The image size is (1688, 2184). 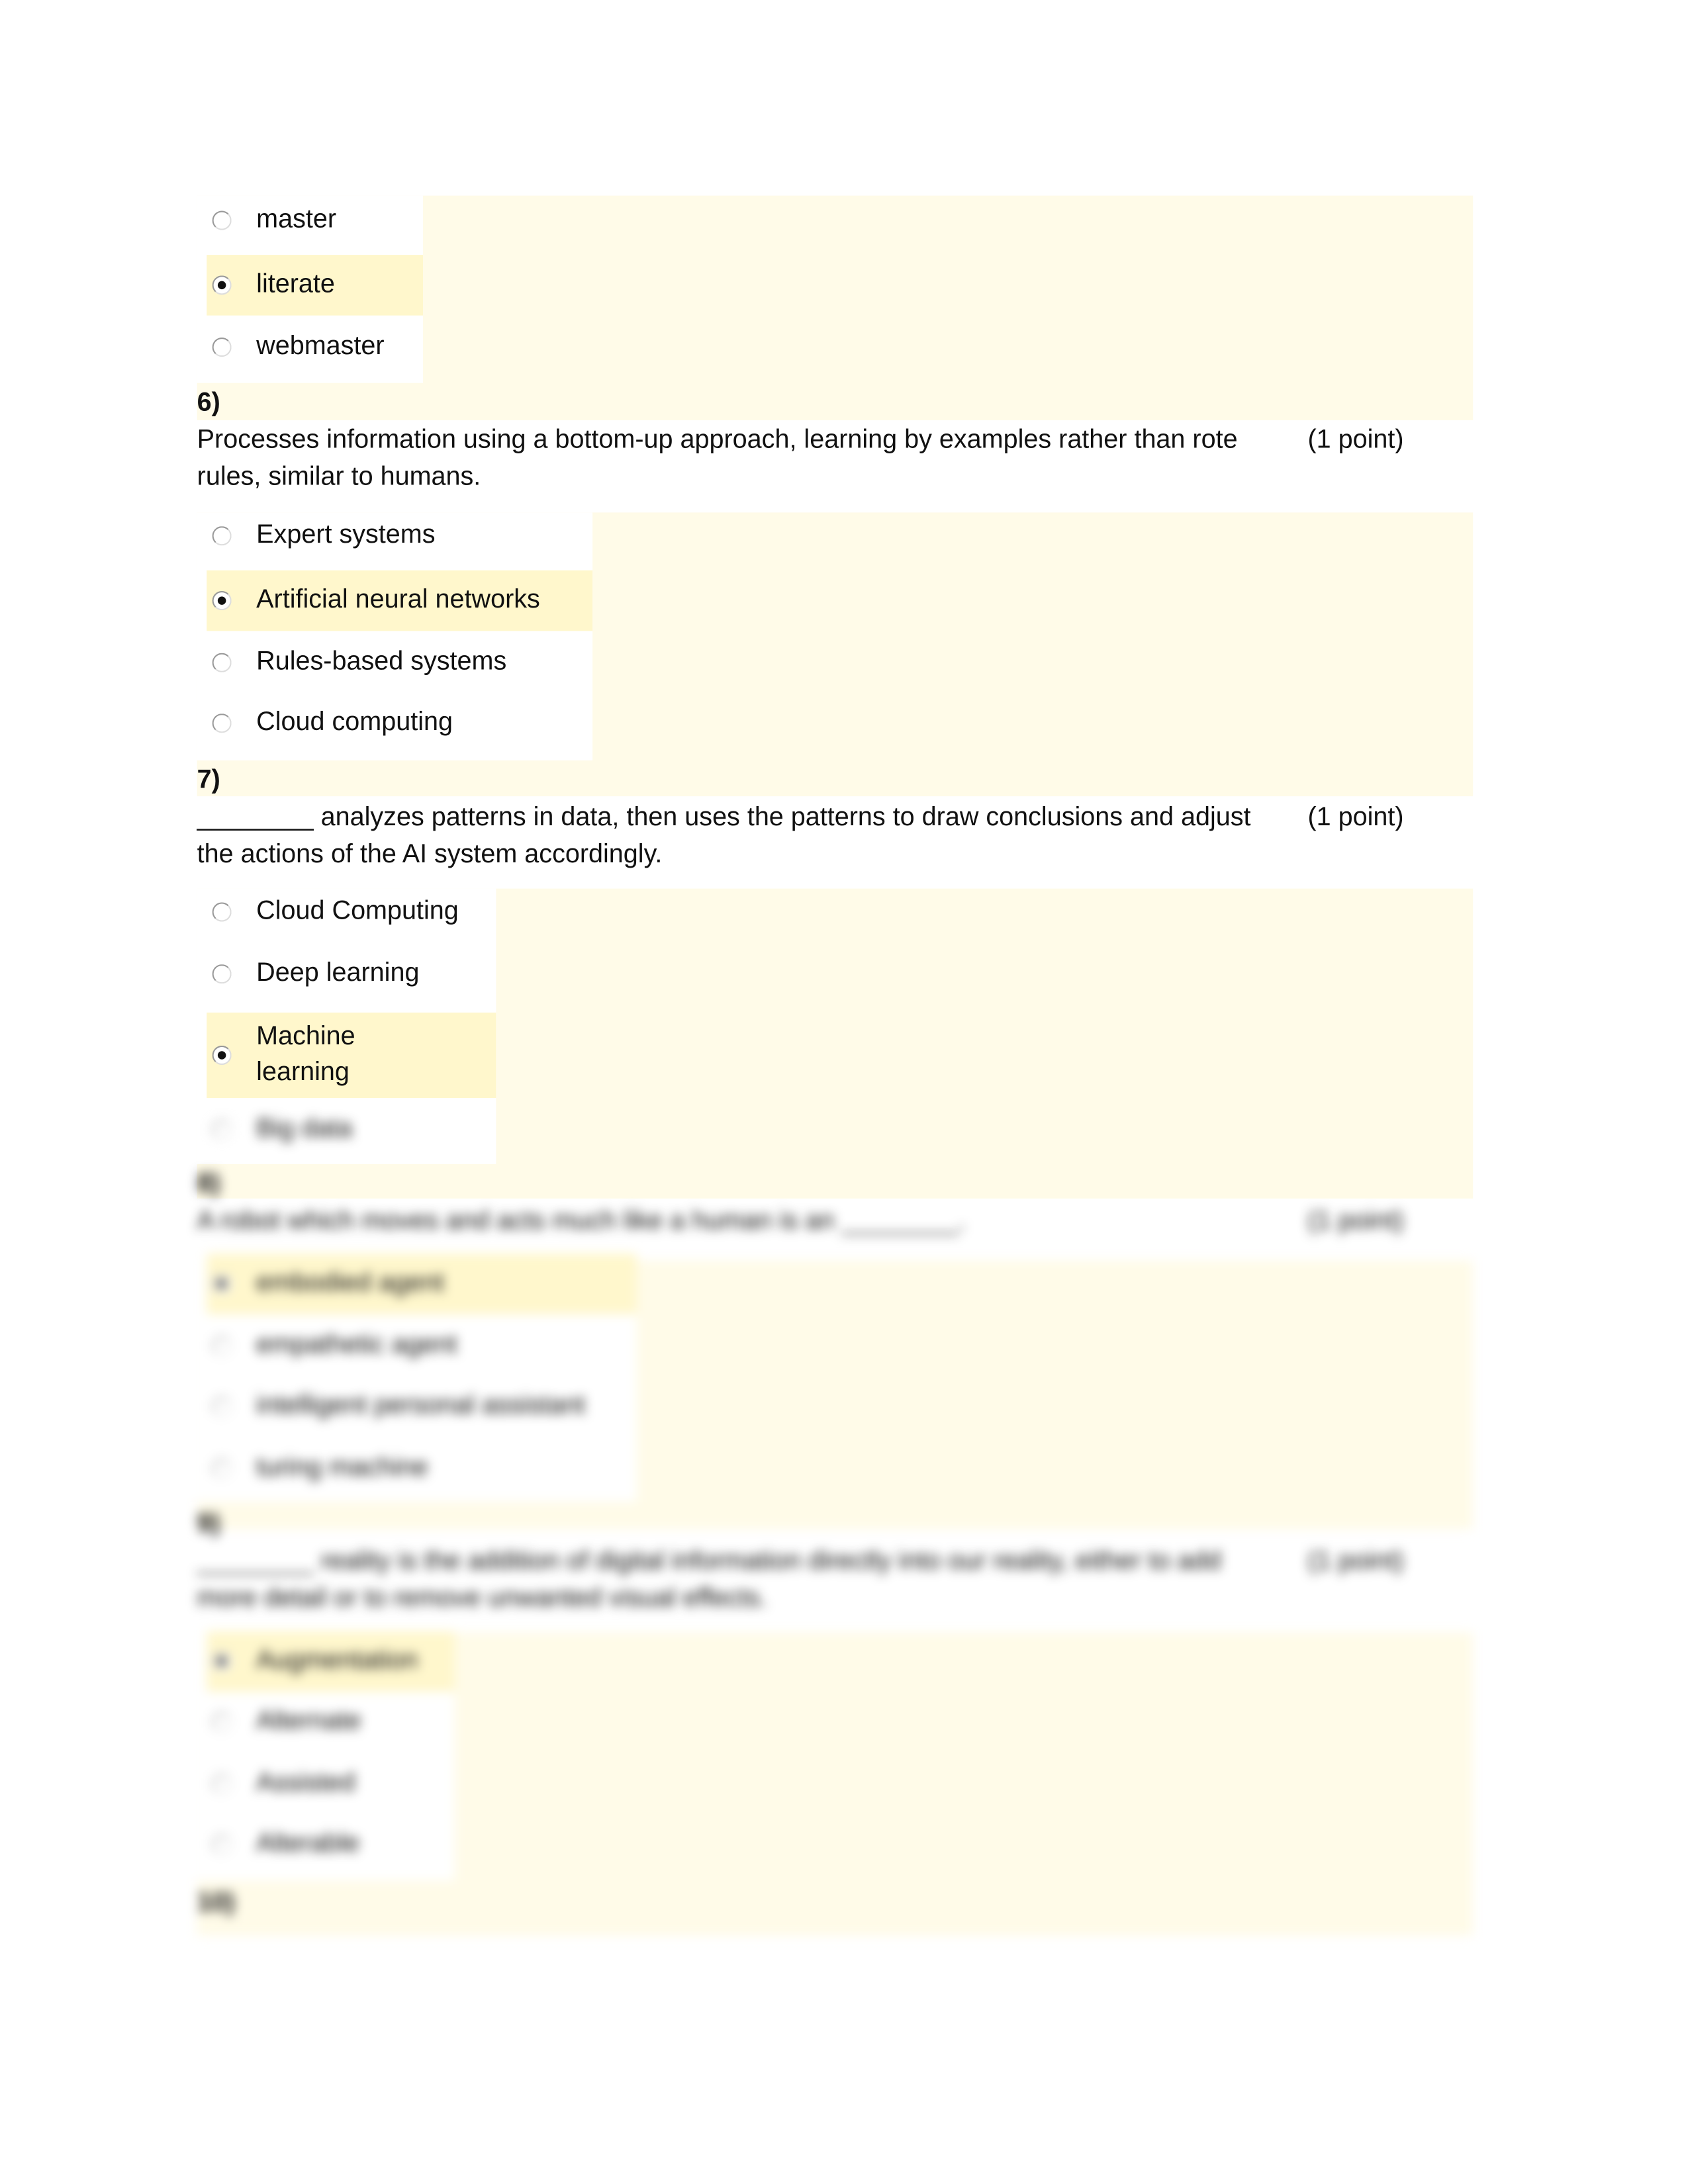 I want to click on question-number: 7), so click(x=208, y=781).